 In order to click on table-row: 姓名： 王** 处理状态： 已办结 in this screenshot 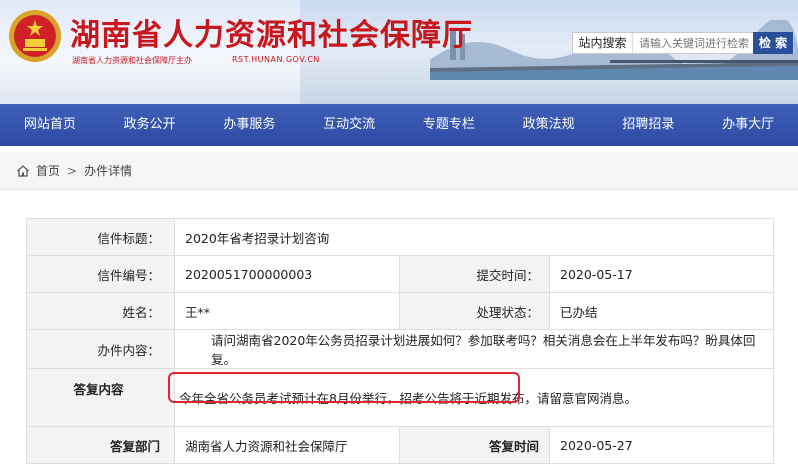, I will do `click(400, 311)`.